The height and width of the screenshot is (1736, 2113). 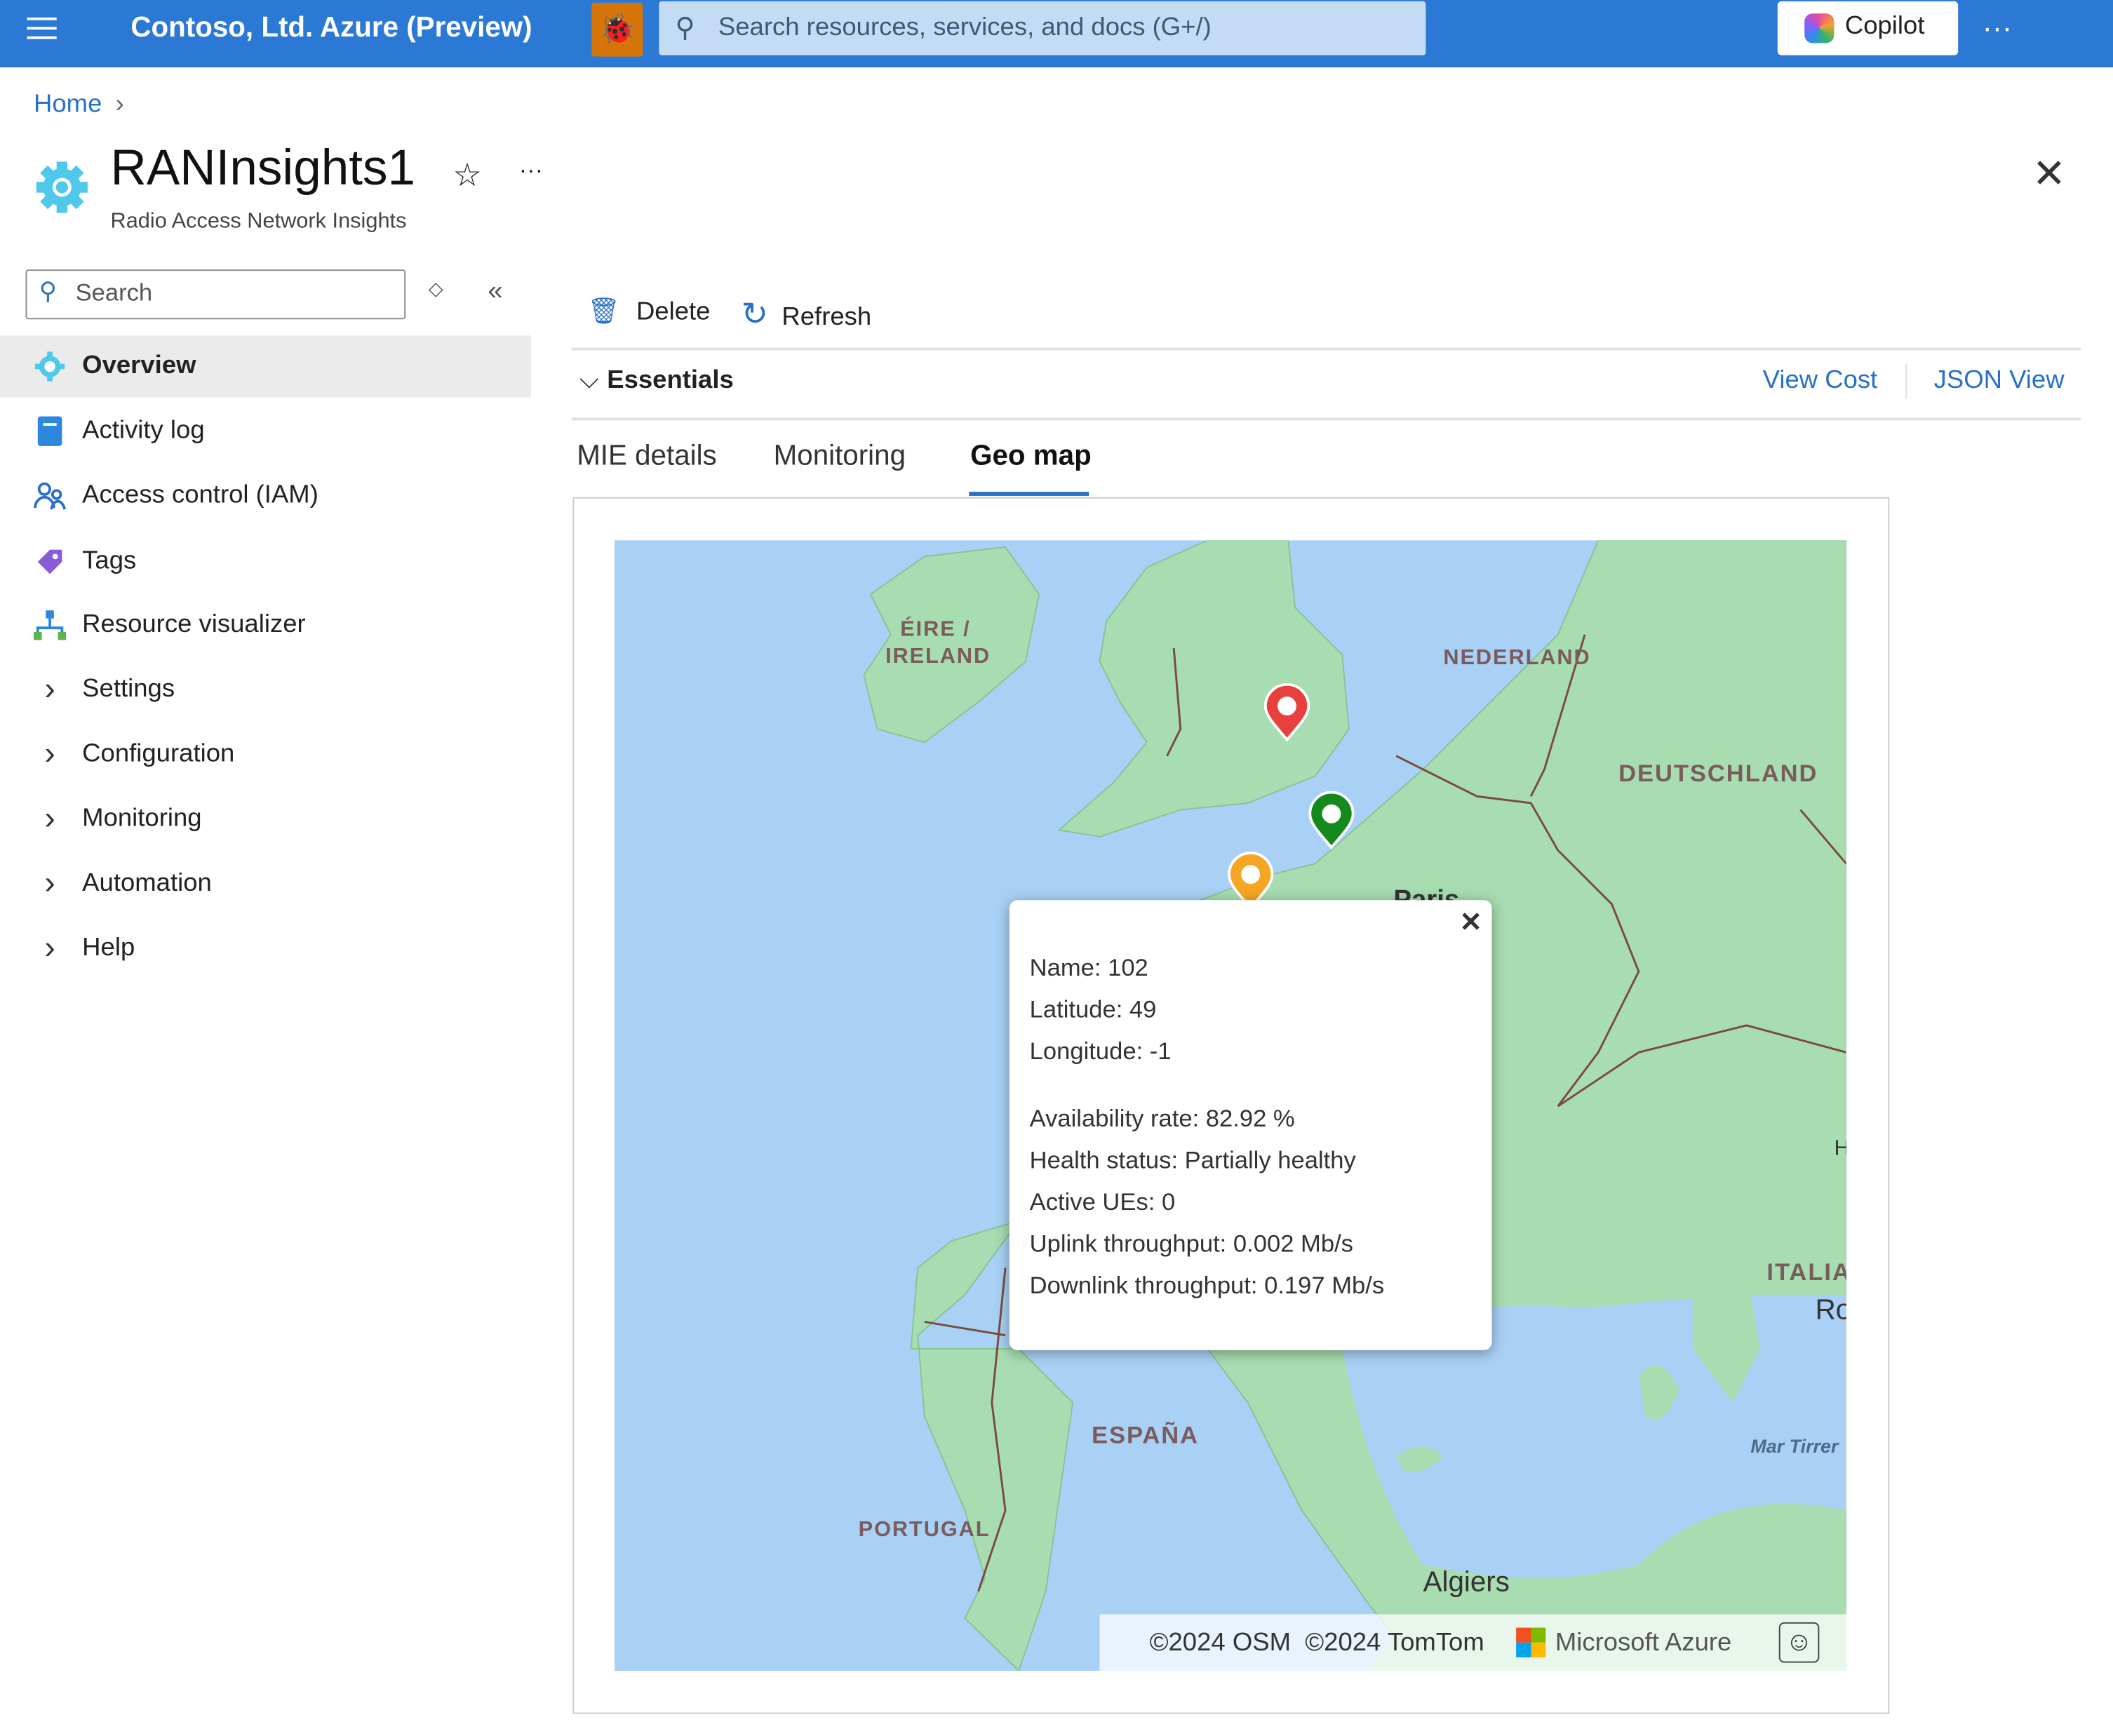 I want to click on sidebar-item-label: Access control (IAM), so click(x=200, y=495).